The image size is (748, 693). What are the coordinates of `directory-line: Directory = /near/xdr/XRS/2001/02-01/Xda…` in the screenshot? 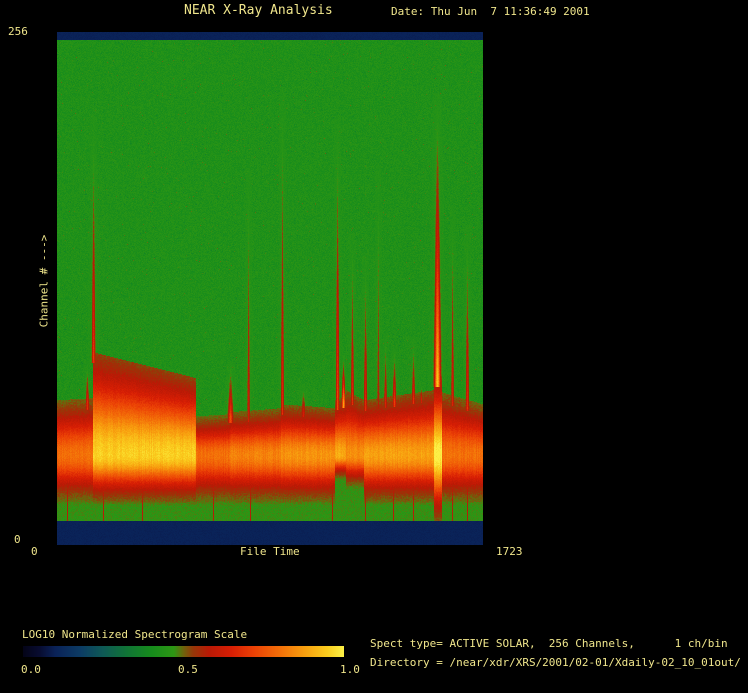 It's located at (555, 662).